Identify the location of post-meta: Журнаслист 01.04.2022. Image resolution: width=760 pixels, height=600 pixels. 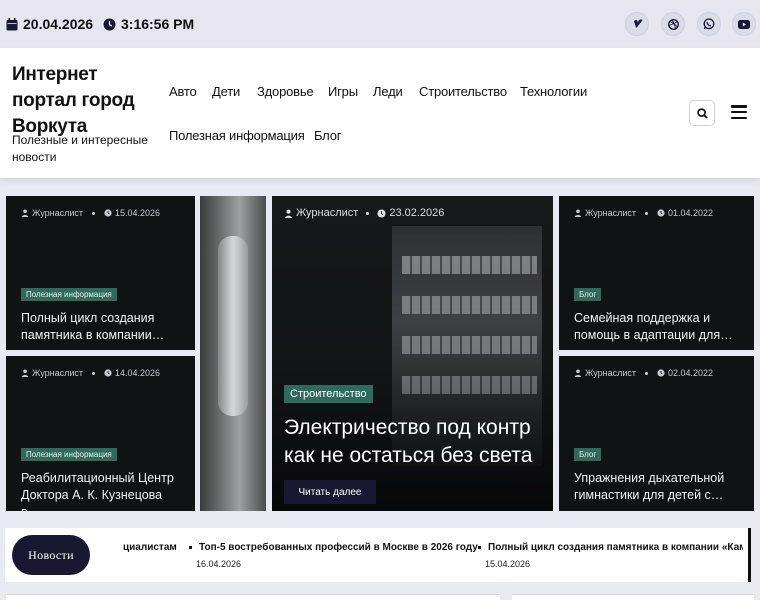
(643, 213).